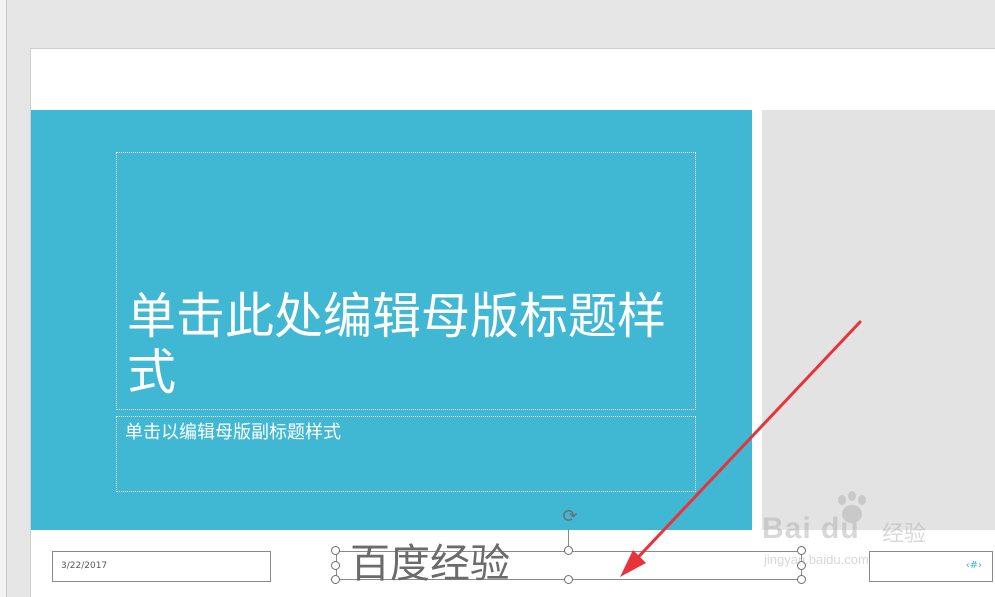 The height and width of the screenshot is (597, 995). Describe the element at coordinates (568, 538) in the screenshot. I see `rotate-handle-stem` at that location.